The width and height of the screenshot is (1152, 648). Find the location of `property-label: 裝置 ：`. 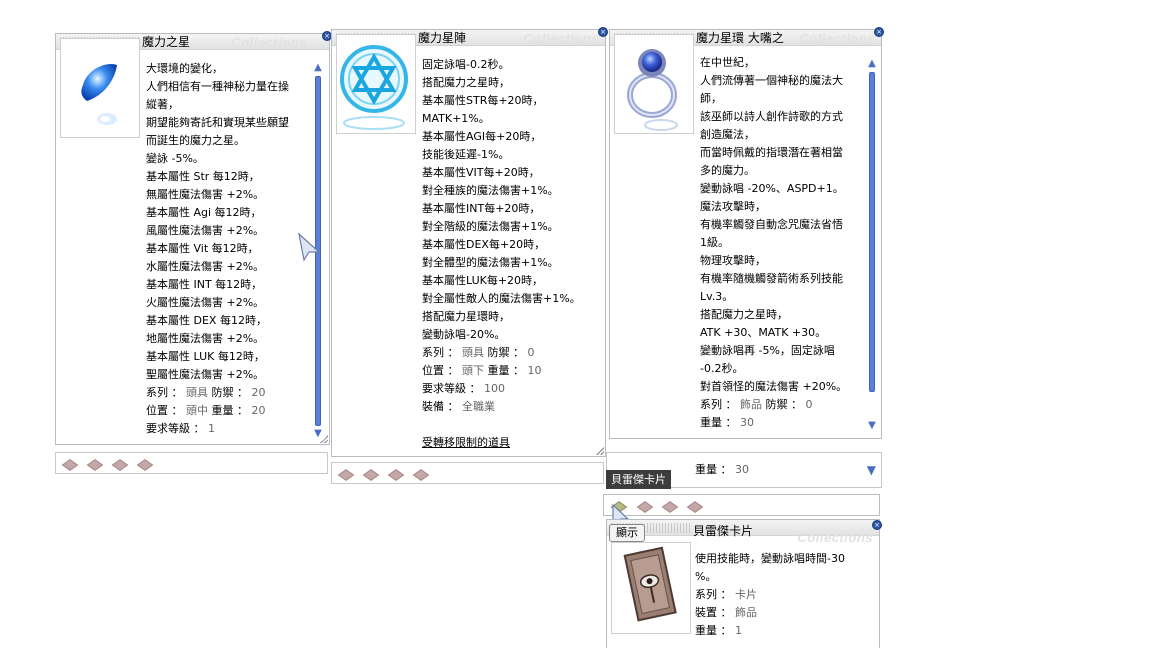

property-label: 裝置 ： is located at coordinates (715, 612).